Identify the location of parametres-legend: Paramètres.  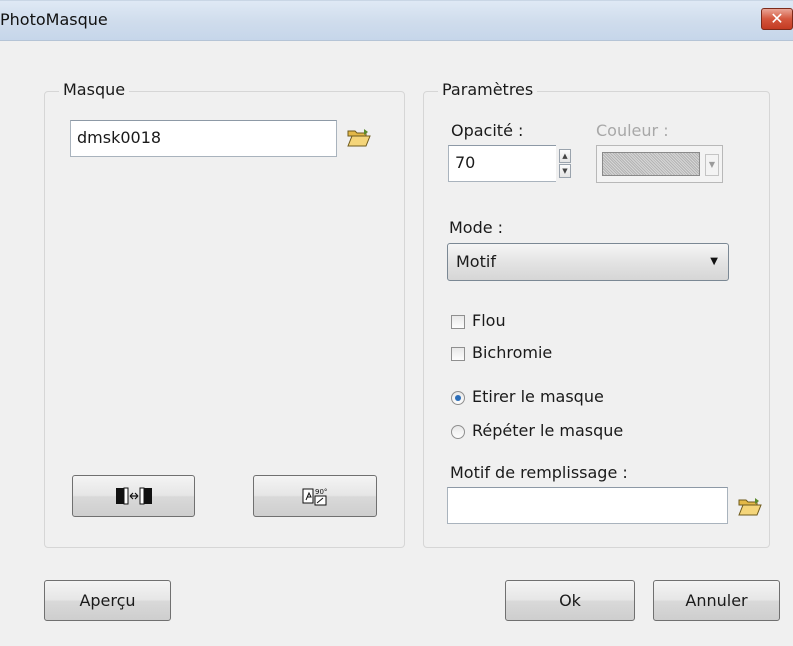
(488, 89).